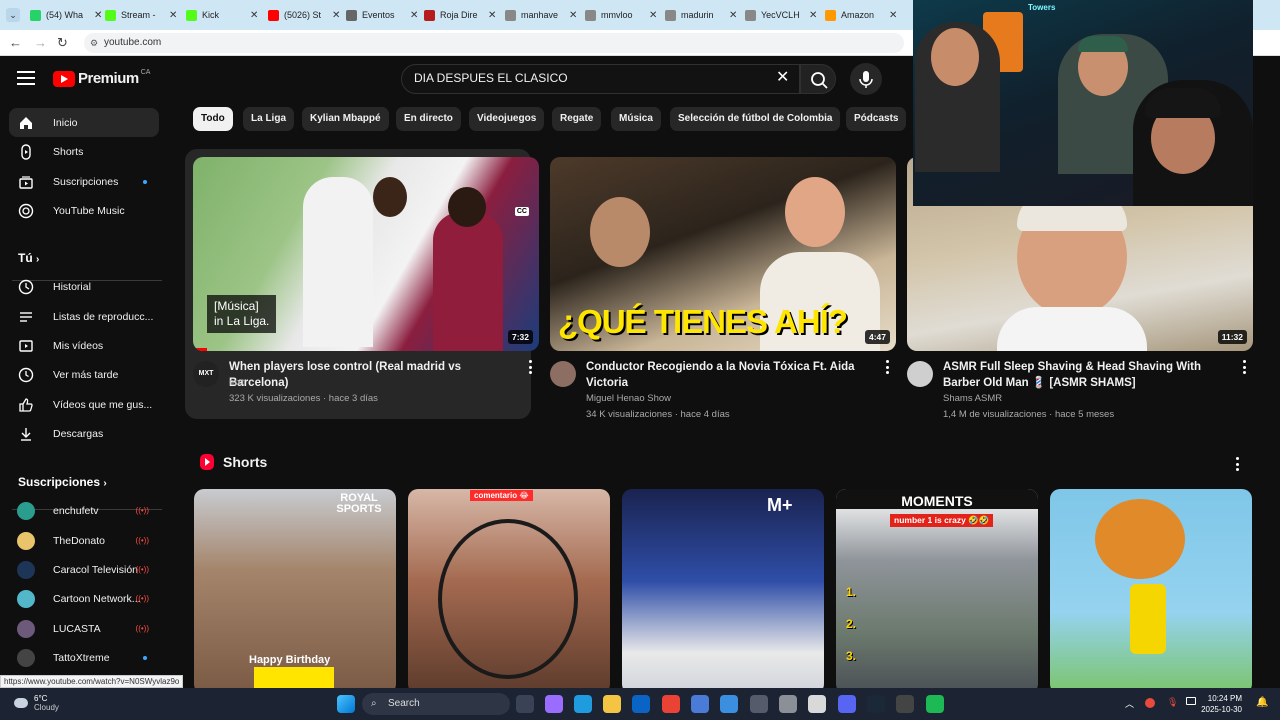  What do you see at coordinates (729, 704) in the screenshot?
I see `vscode-icon` at bounding box center [729, 704].